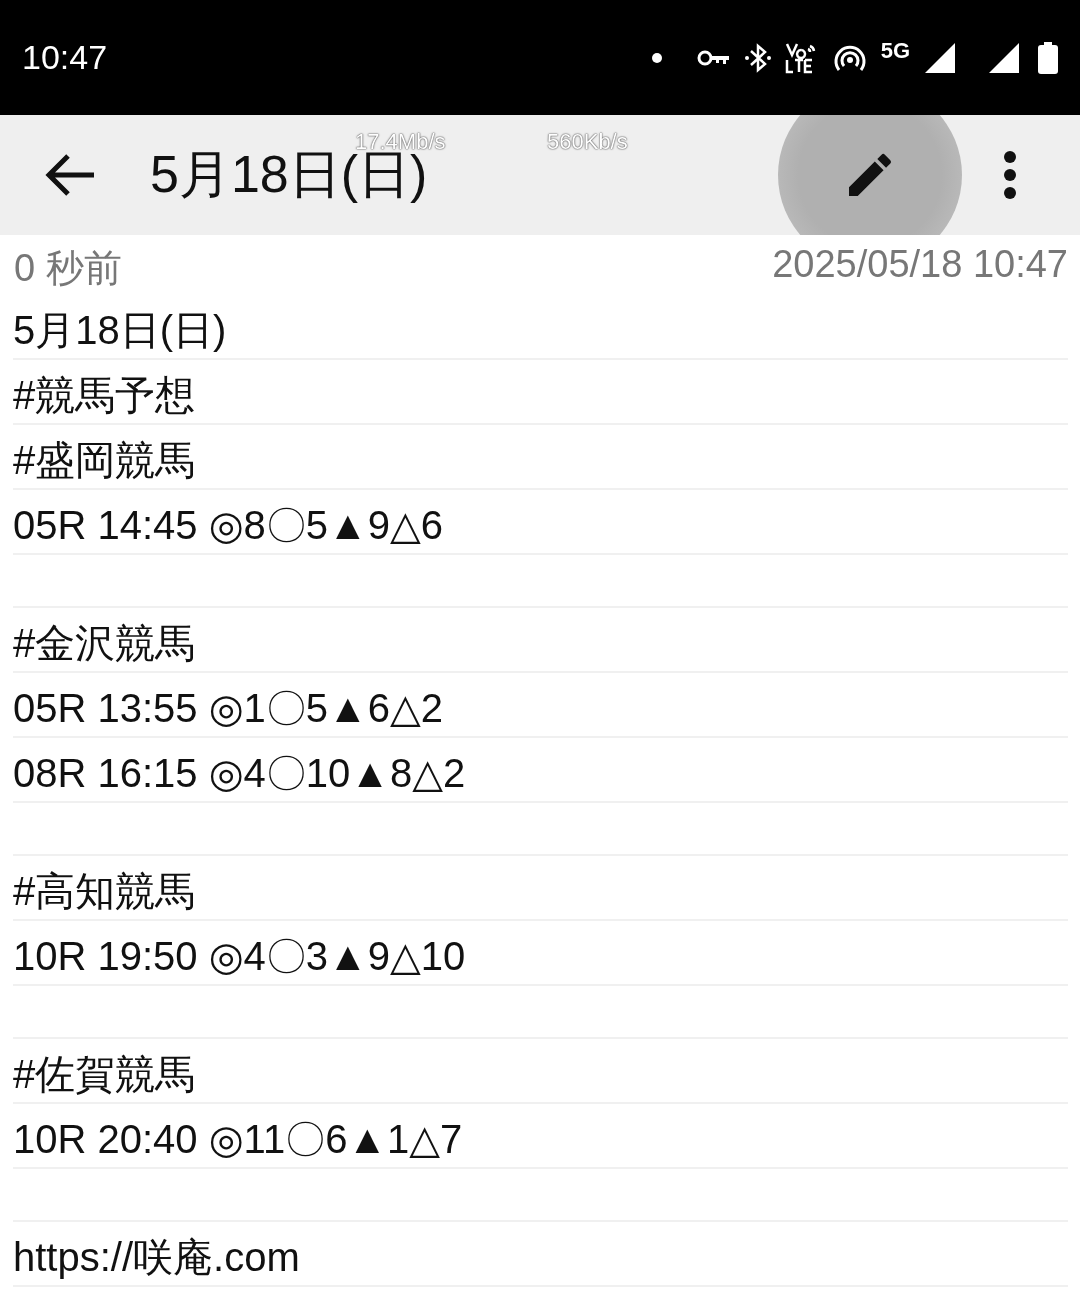 The image size is (1080, 1301). What do you see at coordinates (104, 1074) in the screenshot?
I see `note-line: #佐賀競馬` at bounding box center [104, 1074].